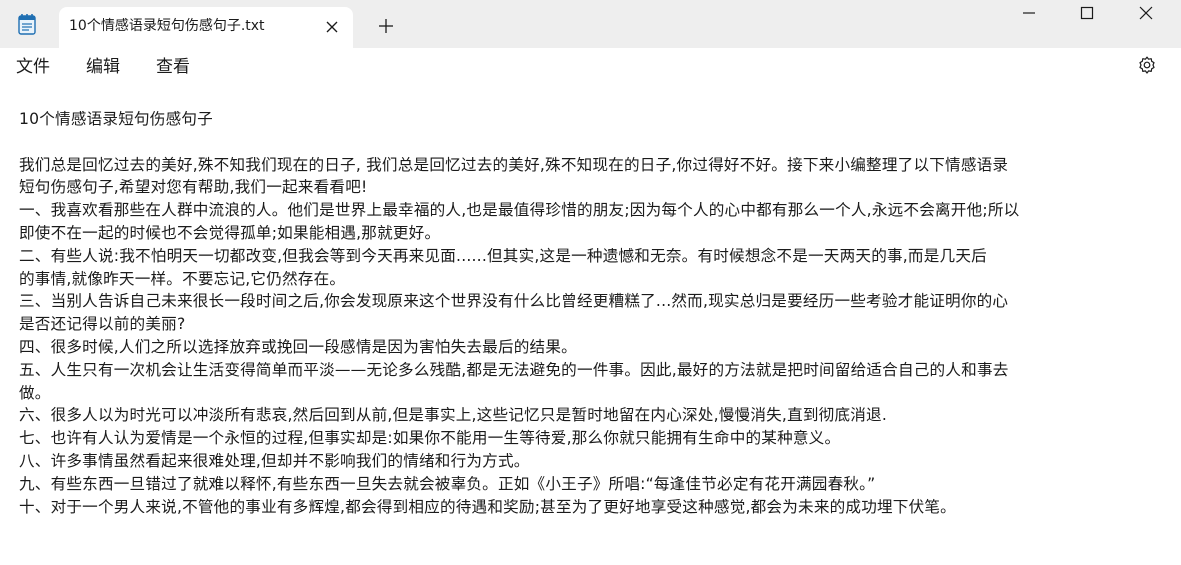  What do you see at coordinates (35, 392) in the screenshot?
I see `text-line: 做。` at bounding box center [35, 392].